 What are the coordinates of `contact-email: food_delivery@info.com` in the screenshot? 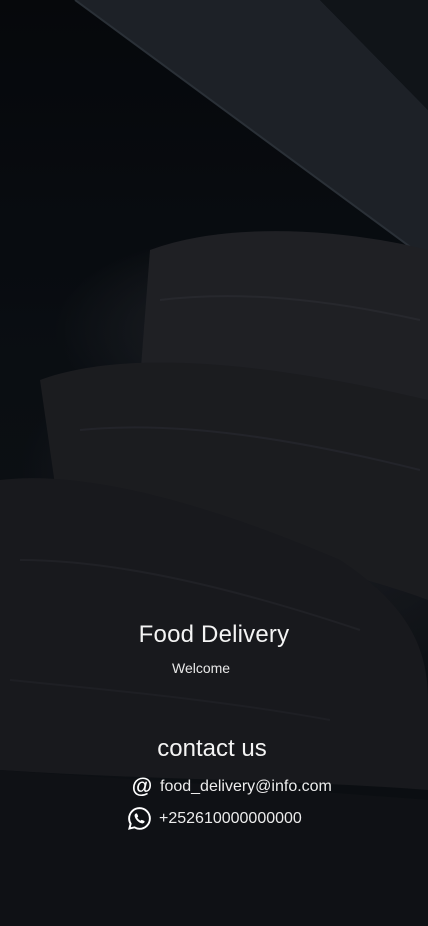 It's located at (246, 787).